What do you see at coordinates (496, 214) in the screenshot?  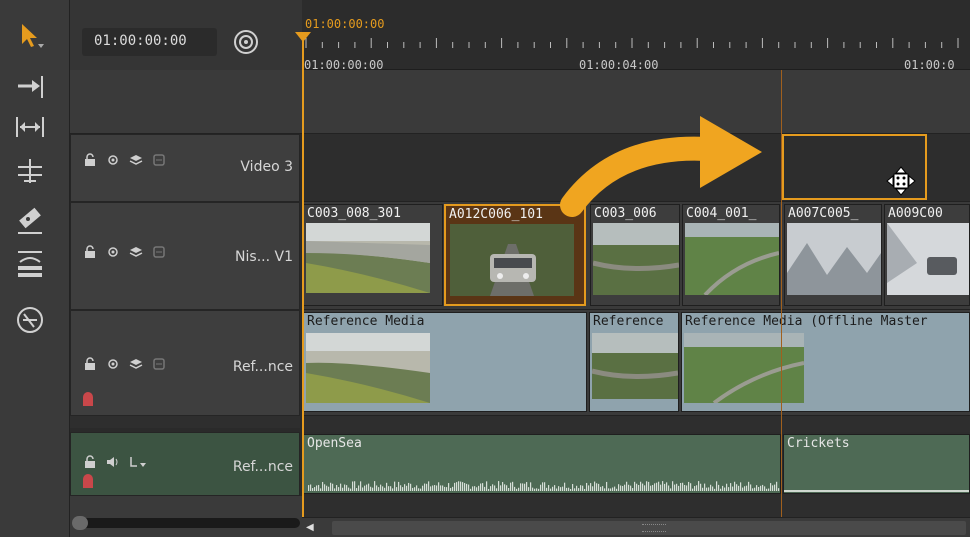 I see `clip-label: A012C006_101` at bounding box center [496, 214].